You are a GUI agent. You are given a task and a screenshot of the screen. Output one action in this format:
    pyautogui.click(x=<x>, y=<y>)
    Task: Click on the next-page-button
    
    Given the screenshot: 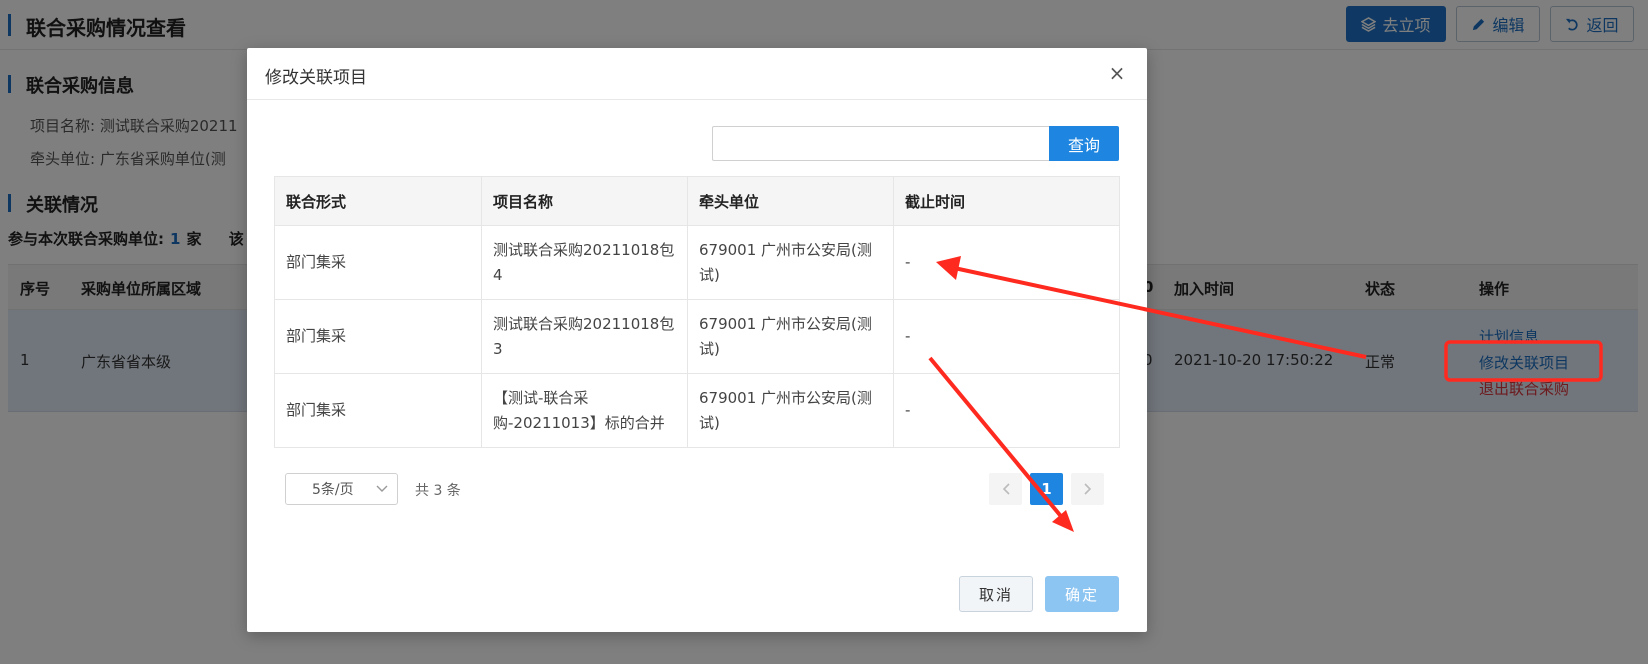 What is the action you would take?
    pyautogui.click(x=1087, y=489)
    